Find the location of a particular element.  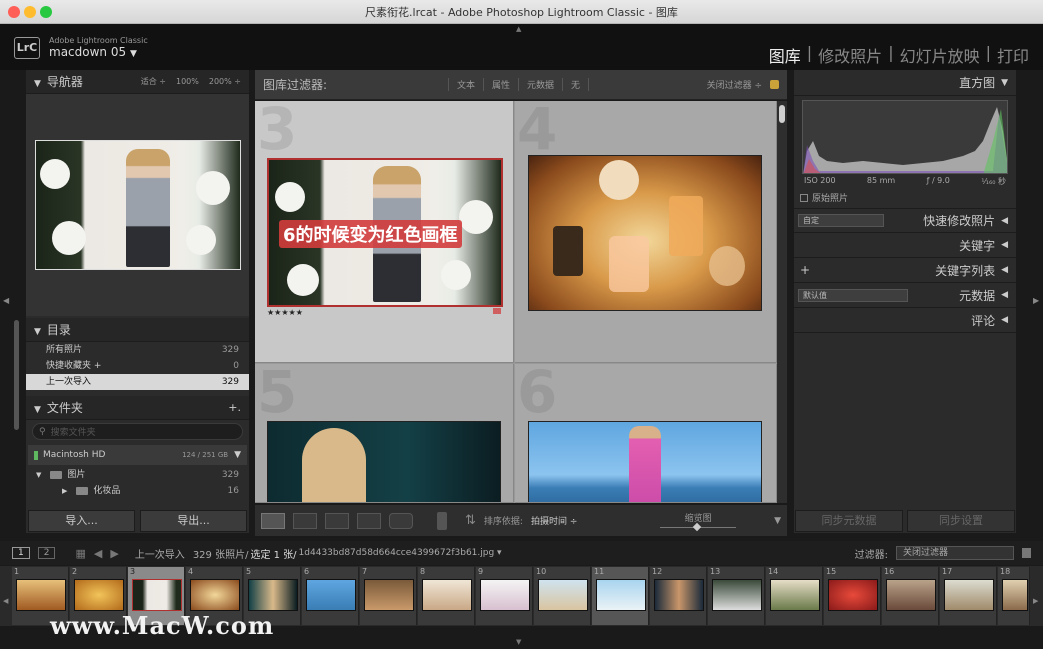

film-frame-14: 14 is located at coordinates (794, 596).